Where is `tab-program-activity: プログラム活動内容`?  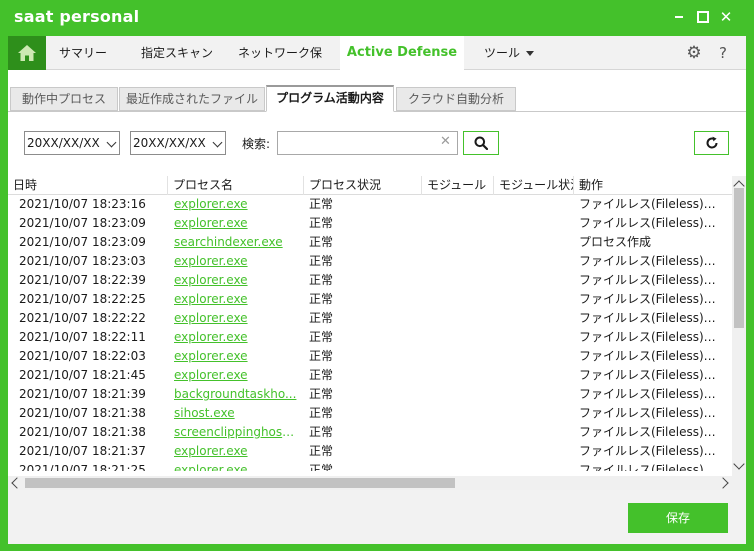 tab-program-activity: プログラム活動内容 is located at coordinates (330, 98).